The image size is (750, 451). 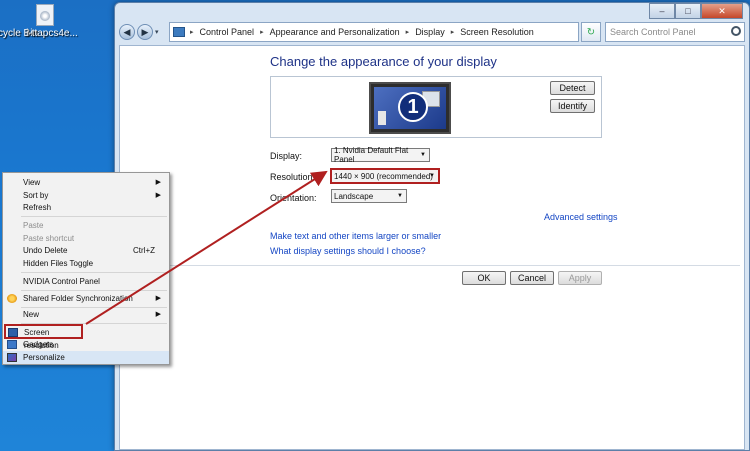 I want to click on annotation-arrow, so click(x=206, y=247).